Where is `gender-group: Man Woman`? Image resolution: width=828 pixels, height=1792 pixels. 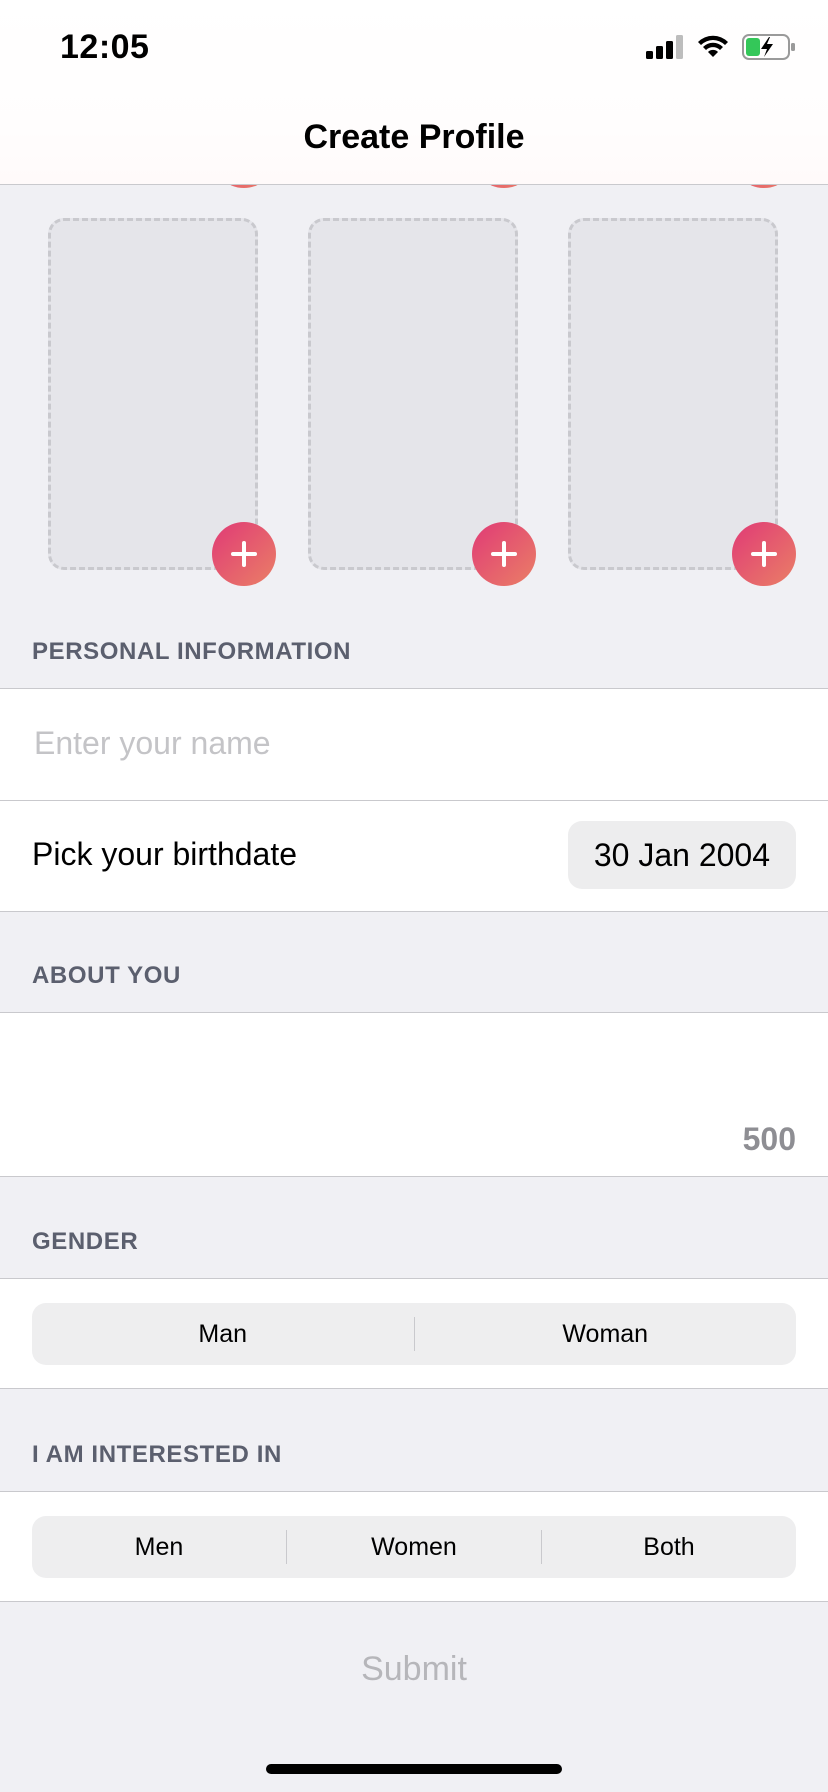
gender-group: Man Woman is located at coordinates (414, 1333).